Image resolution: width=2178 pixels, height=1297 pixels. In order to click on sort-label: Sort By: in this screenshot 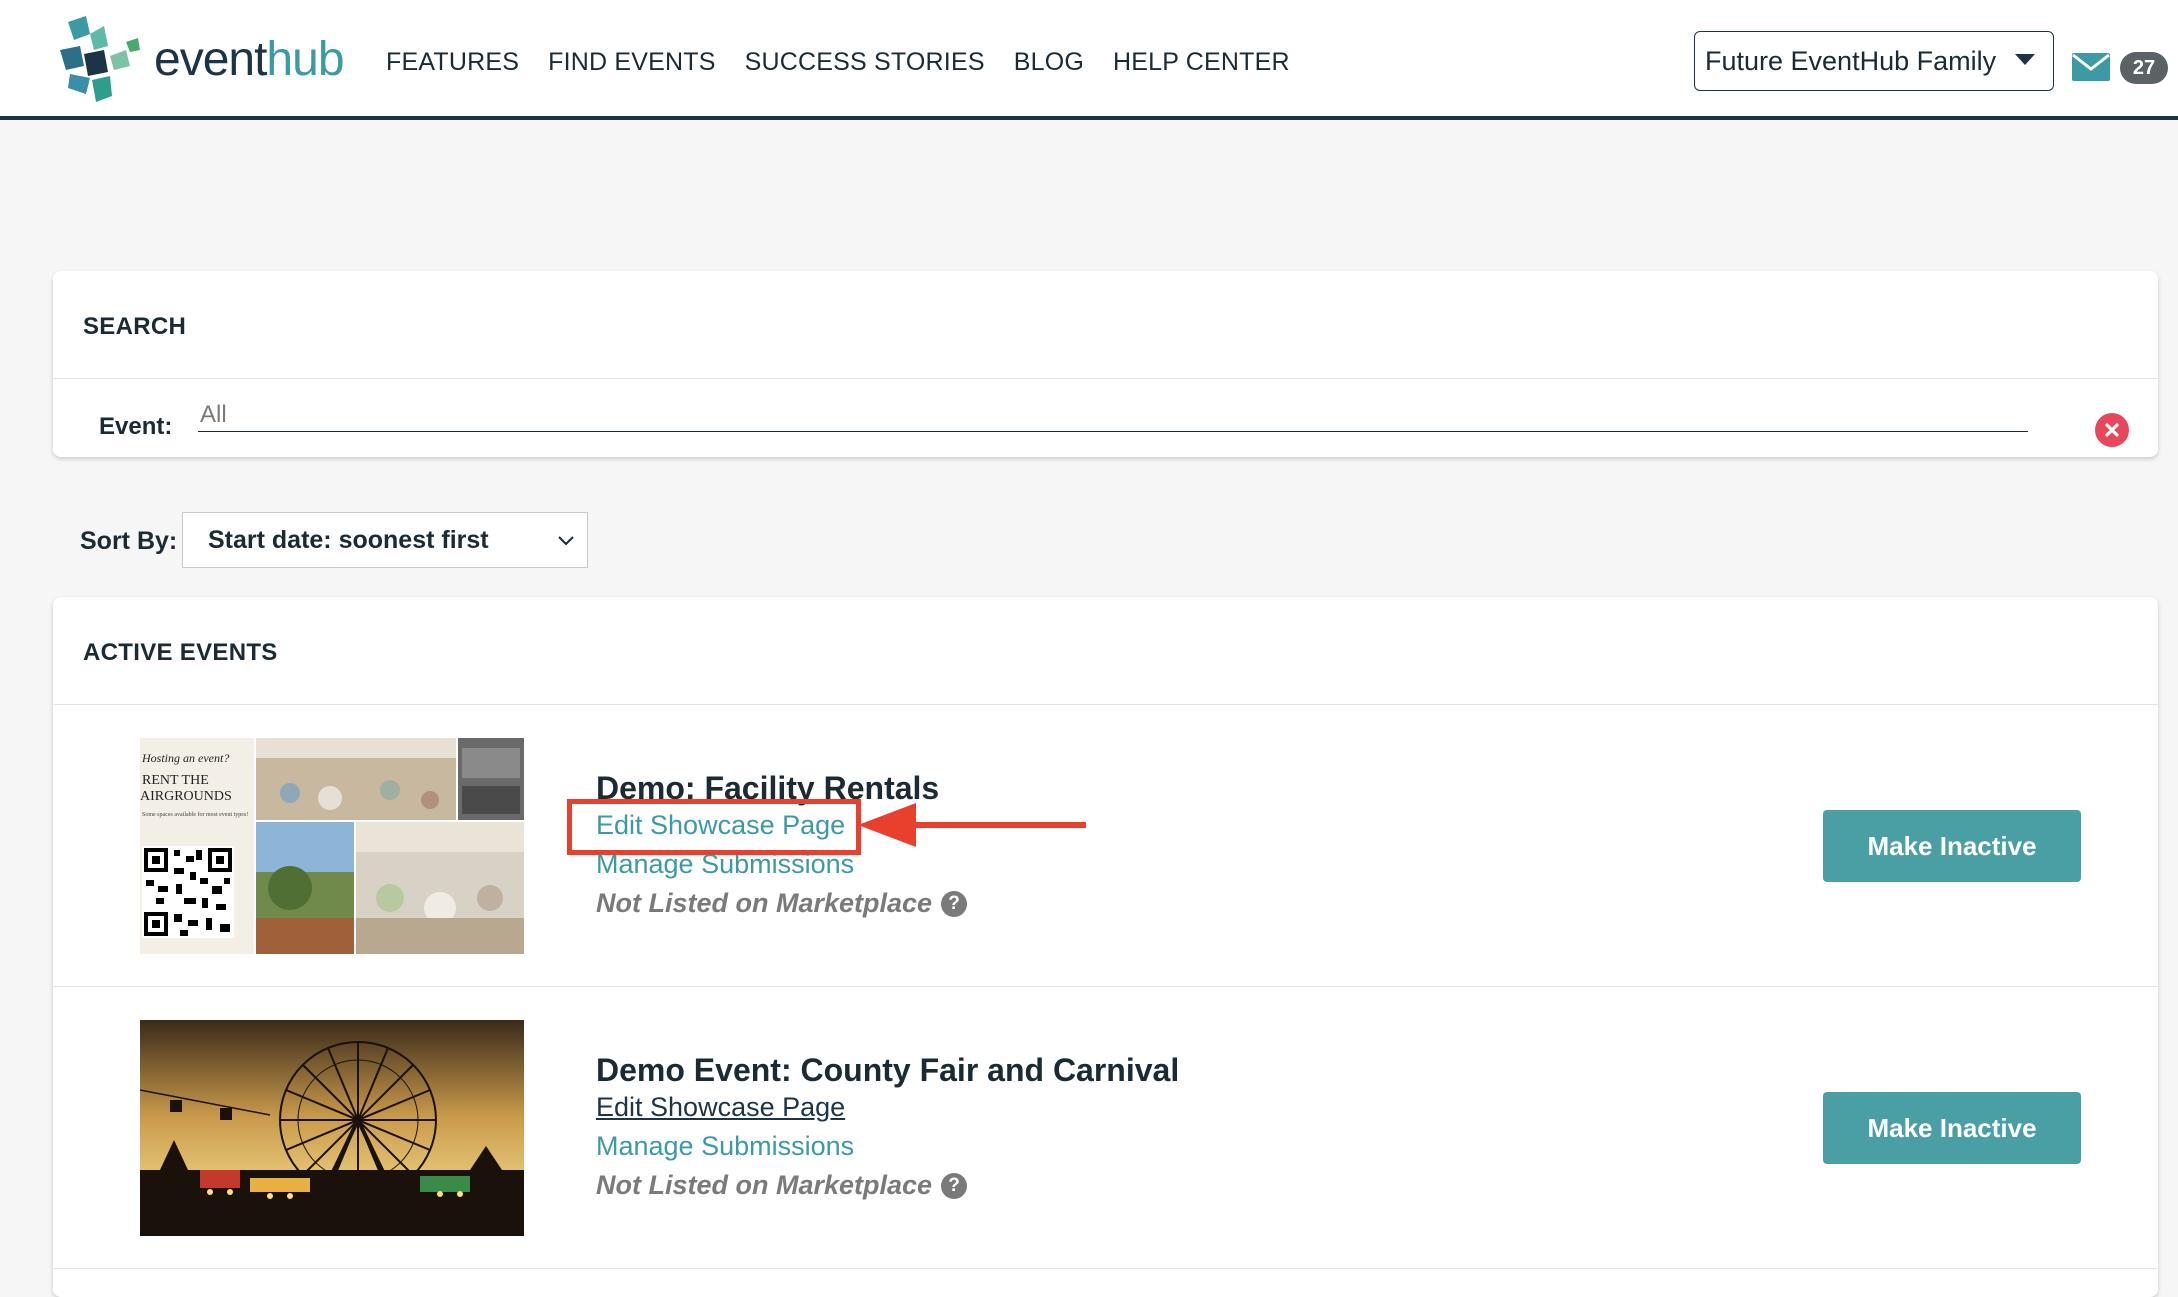, I will do `click(129, 541)`.